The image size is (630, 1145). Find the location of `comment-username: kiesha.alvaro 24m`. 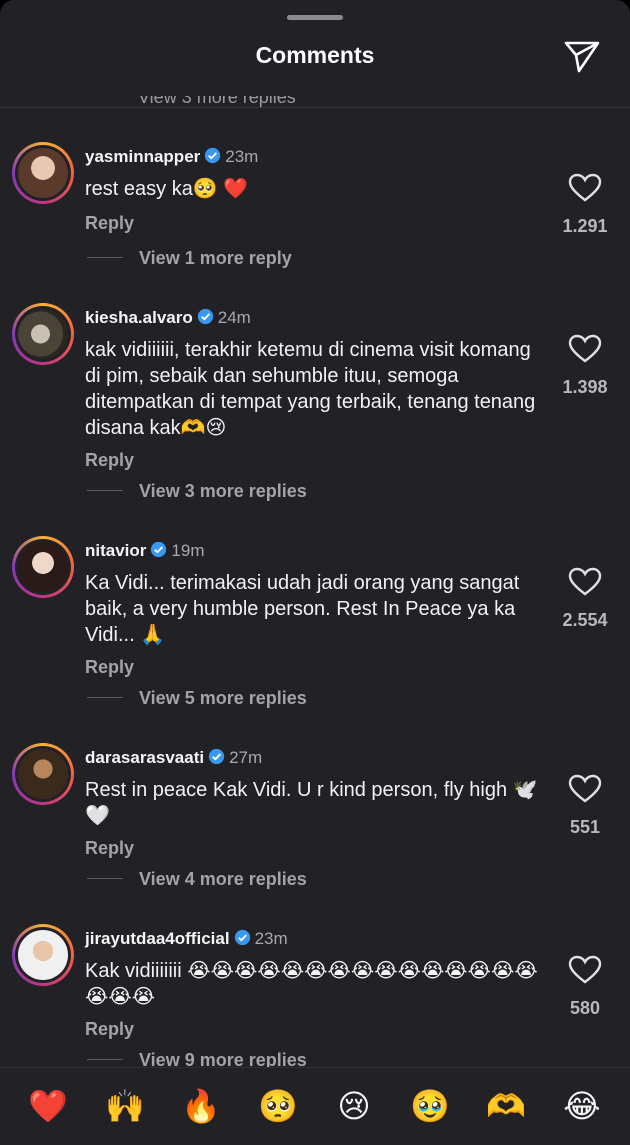

comment-username: kiesha.alvaro 24m is located at coordinates (168, 318).